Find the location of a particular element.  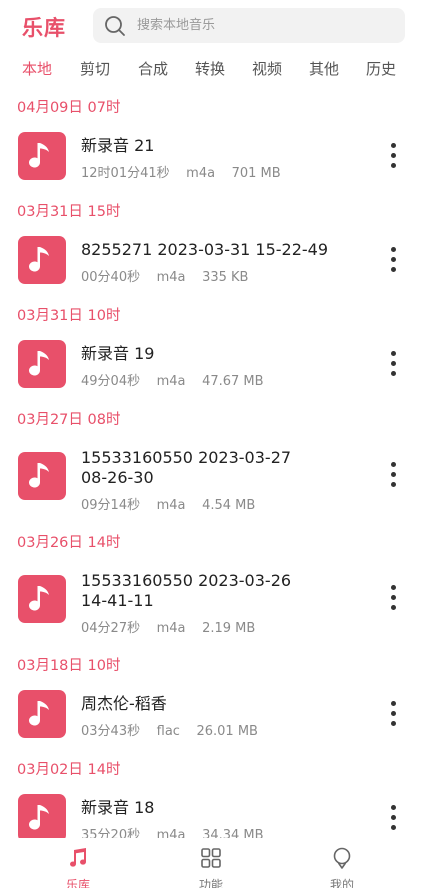

bottom-navigation: 乐库 功能 我的 is located at coordinates (211, 863).